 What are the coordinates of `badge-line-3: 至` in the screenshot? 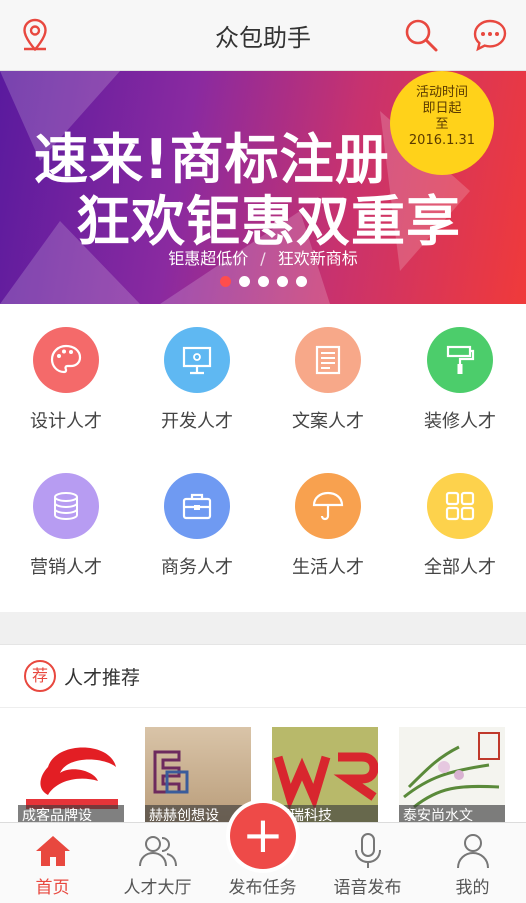 It's located at (442, 124).